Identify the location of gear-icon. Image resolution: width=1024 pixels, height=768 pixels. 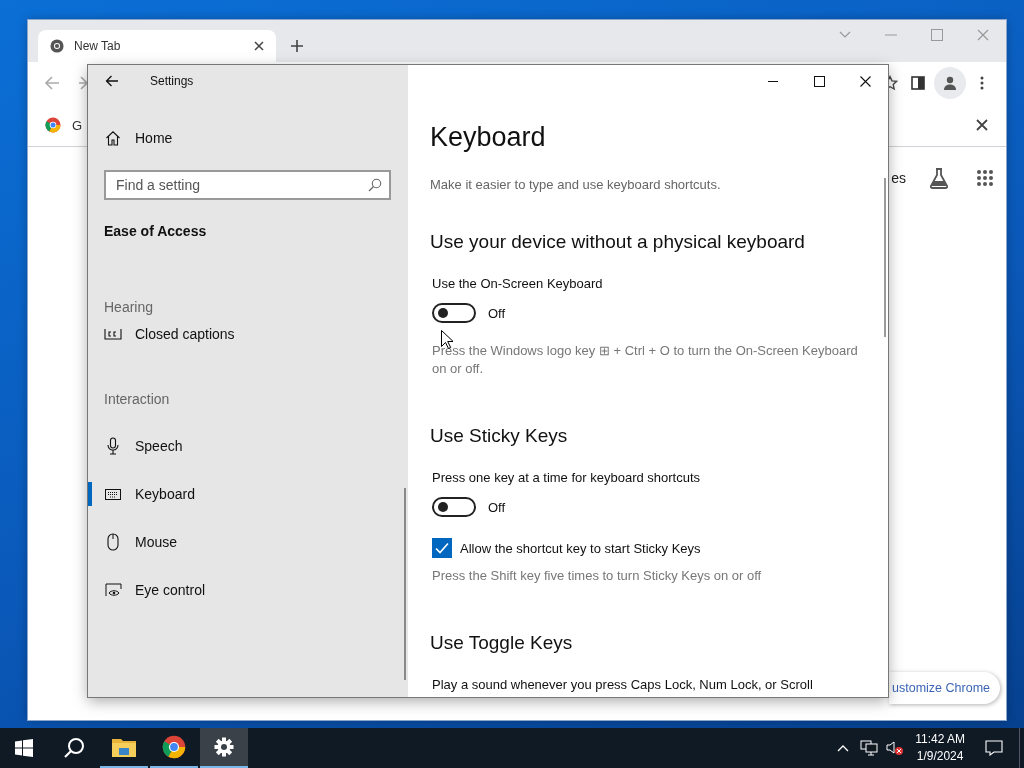
(224, 747).